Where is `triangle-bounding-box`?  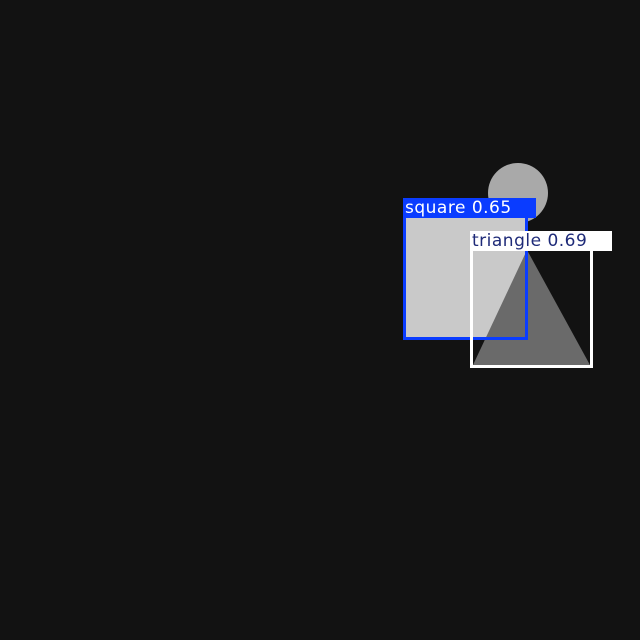 triangle-bounding-box is located at coordinates (531, 308).